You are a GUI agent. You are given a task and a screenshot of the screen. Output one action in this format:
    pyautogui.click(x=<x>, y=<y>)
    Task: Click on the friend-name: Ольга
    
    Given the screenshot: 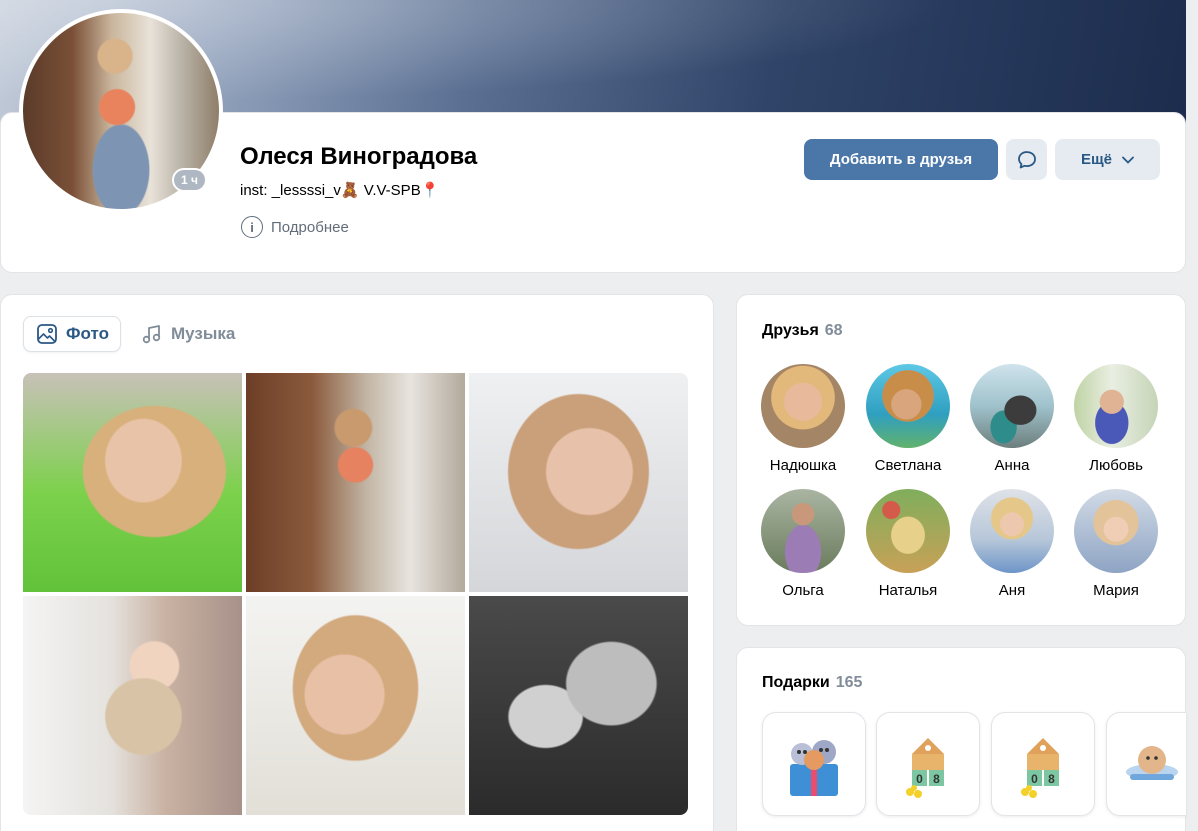 What is the action you would take?
    pyautogui.click(x=803, y=590)
    